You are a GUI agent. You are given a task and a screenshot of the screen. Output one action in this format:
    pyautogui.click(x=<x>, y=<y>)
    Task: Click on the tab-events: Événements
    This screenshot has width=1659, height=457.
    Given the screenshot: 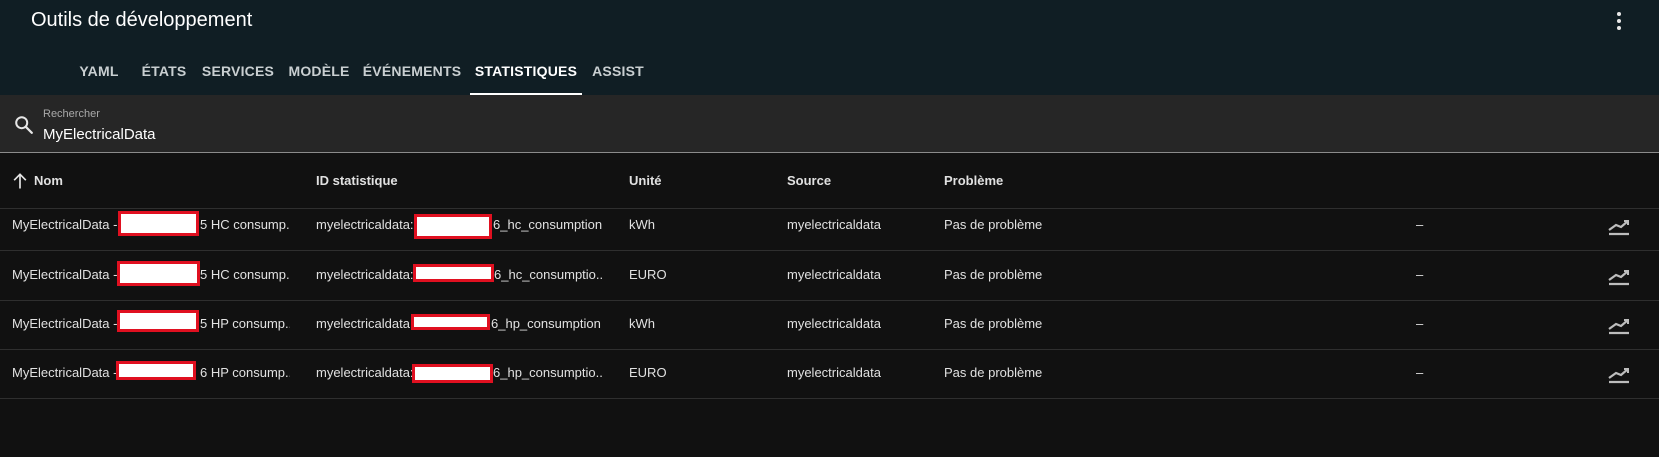 What is the action you would take?
    pyautogui.click(x=412, y=72)
    